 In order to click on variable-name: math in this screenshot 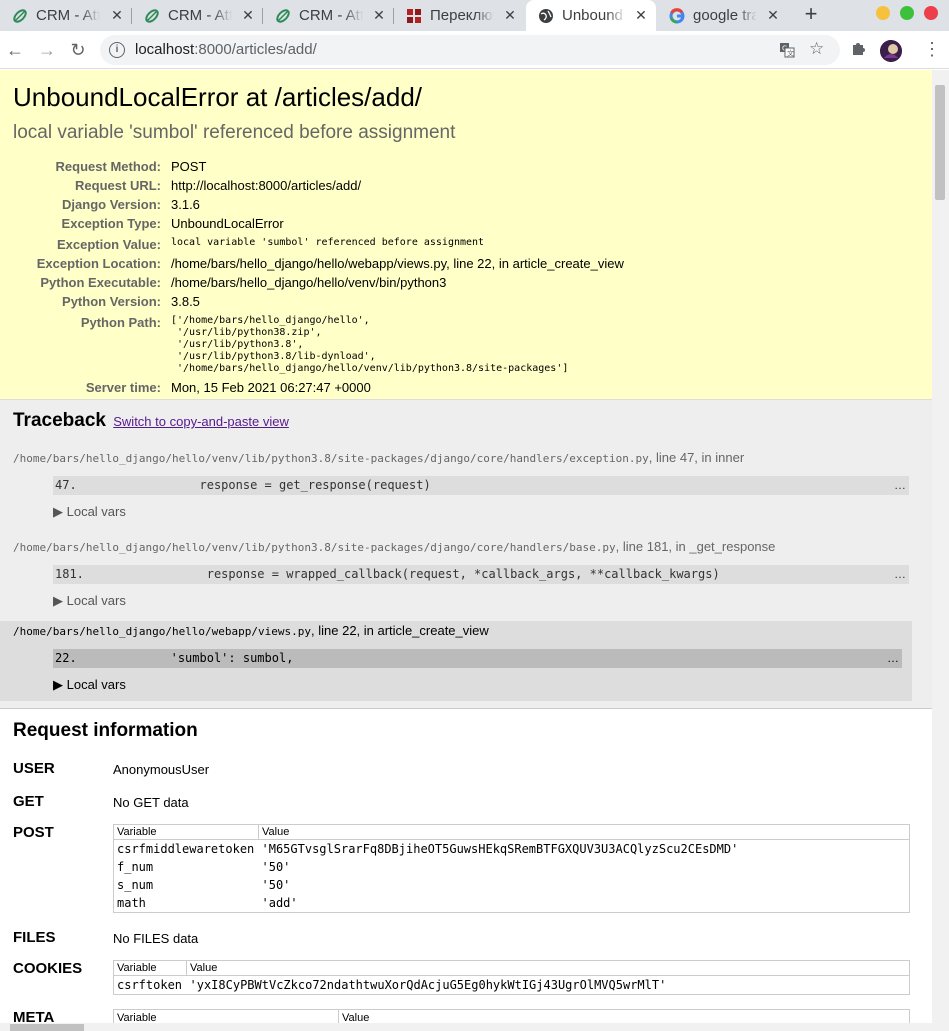, I will do `click(131, 903)`.